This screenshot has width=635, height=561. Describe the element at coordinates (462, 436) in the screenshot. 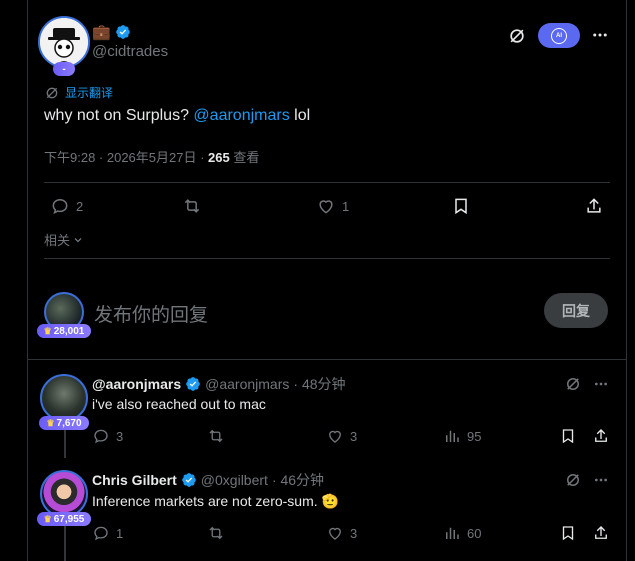

I see `views-button: 95` at that location.